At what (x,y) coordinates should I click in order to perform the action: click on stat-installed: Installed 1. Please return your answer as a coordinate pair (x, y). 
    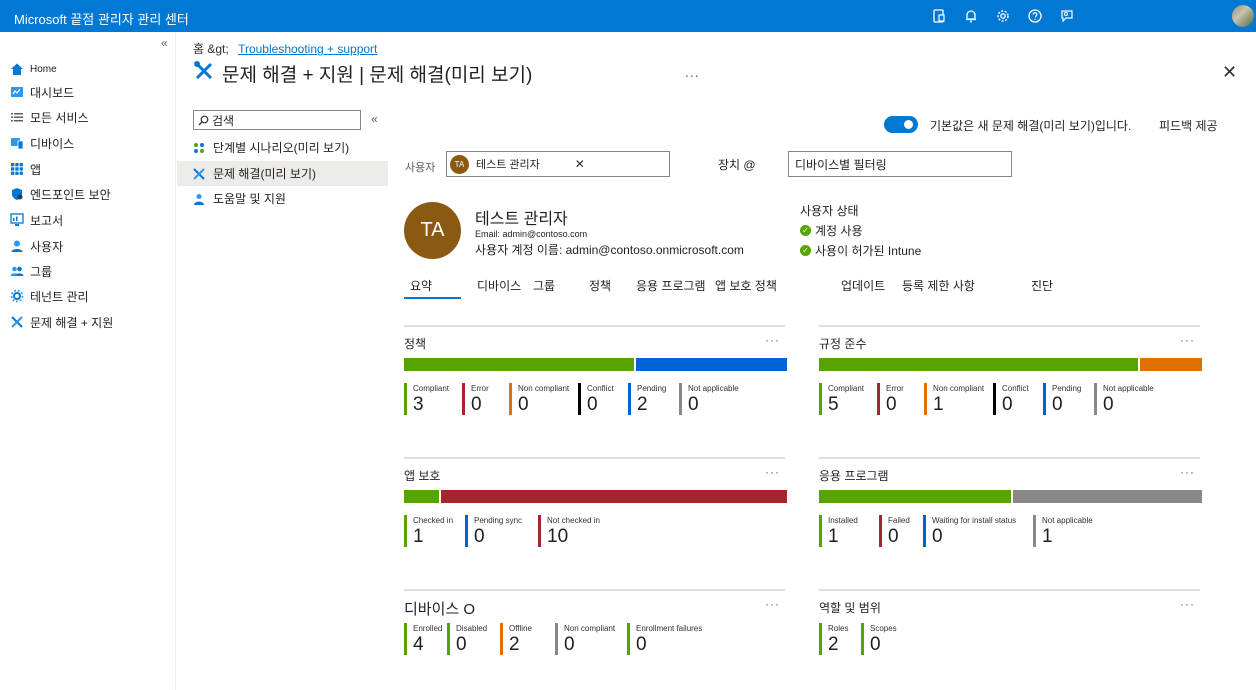
    Looking at the image, I should click on (838, 531).